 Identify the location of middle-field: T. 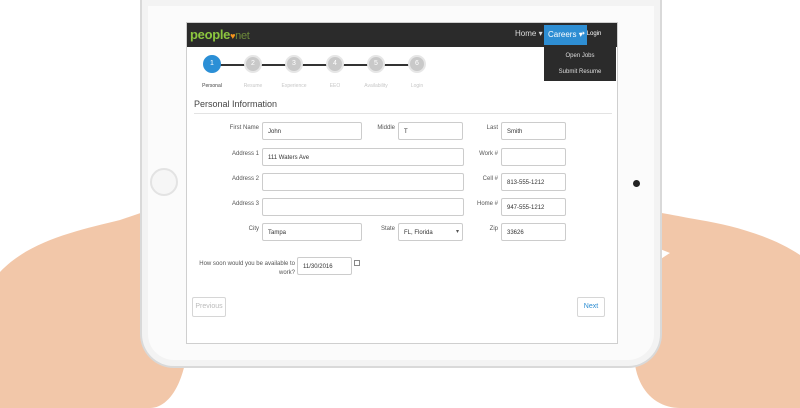
(430, 131).